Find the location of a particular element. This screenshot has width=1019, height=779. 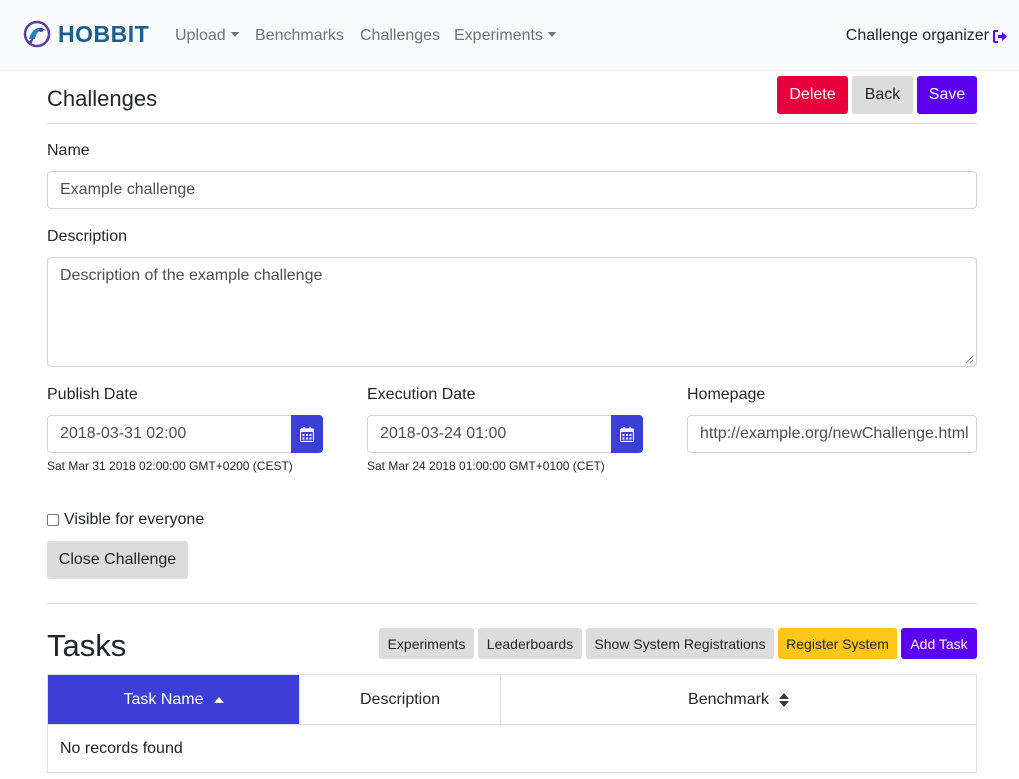

sort-icon is located at coordinates (783, 699).